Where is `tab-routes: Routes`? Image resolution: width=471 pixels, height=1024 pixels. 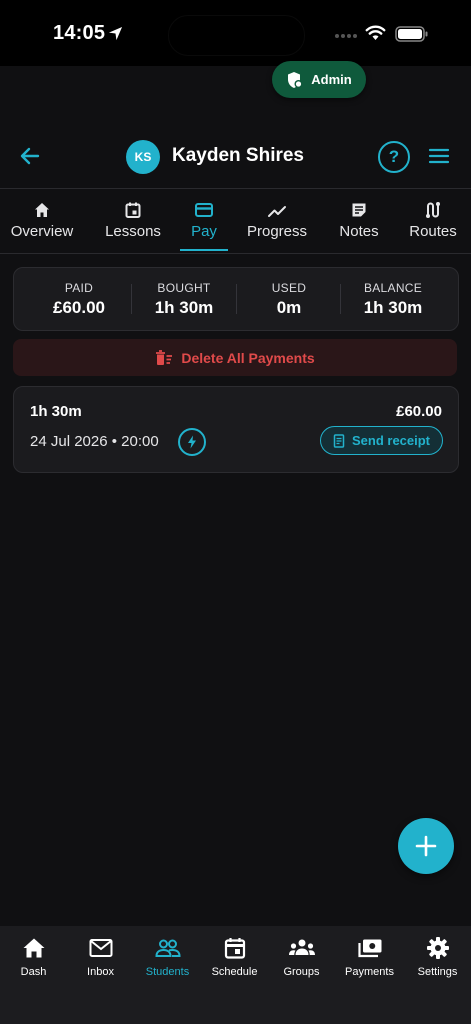
tab-routes: Routes is located at coordinates (433, 223).